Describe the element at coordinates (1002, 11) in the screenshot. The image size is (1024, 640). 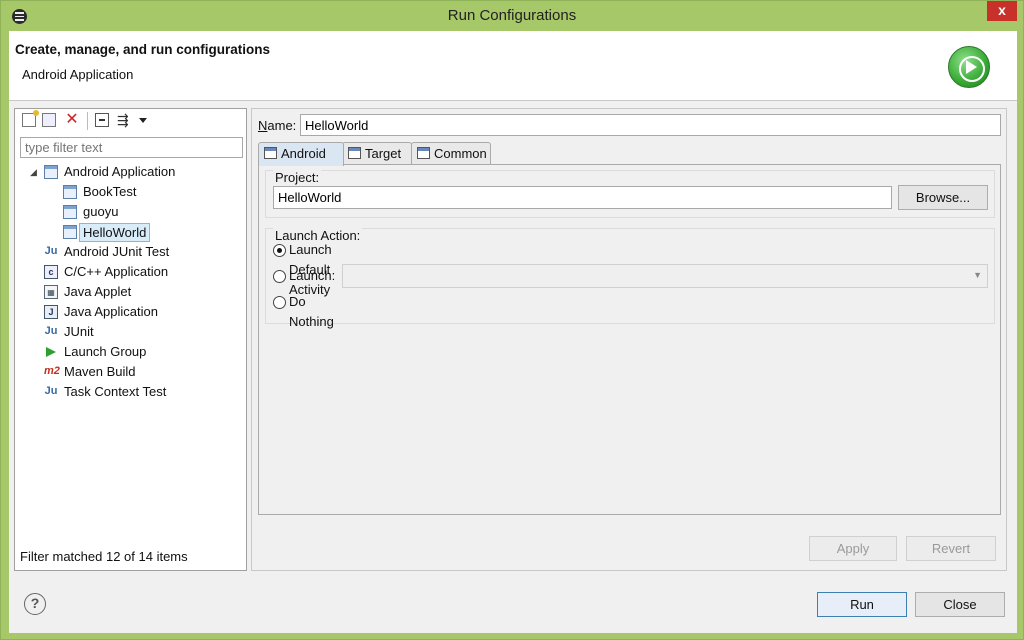
I see `window-close-button: x` at that location.